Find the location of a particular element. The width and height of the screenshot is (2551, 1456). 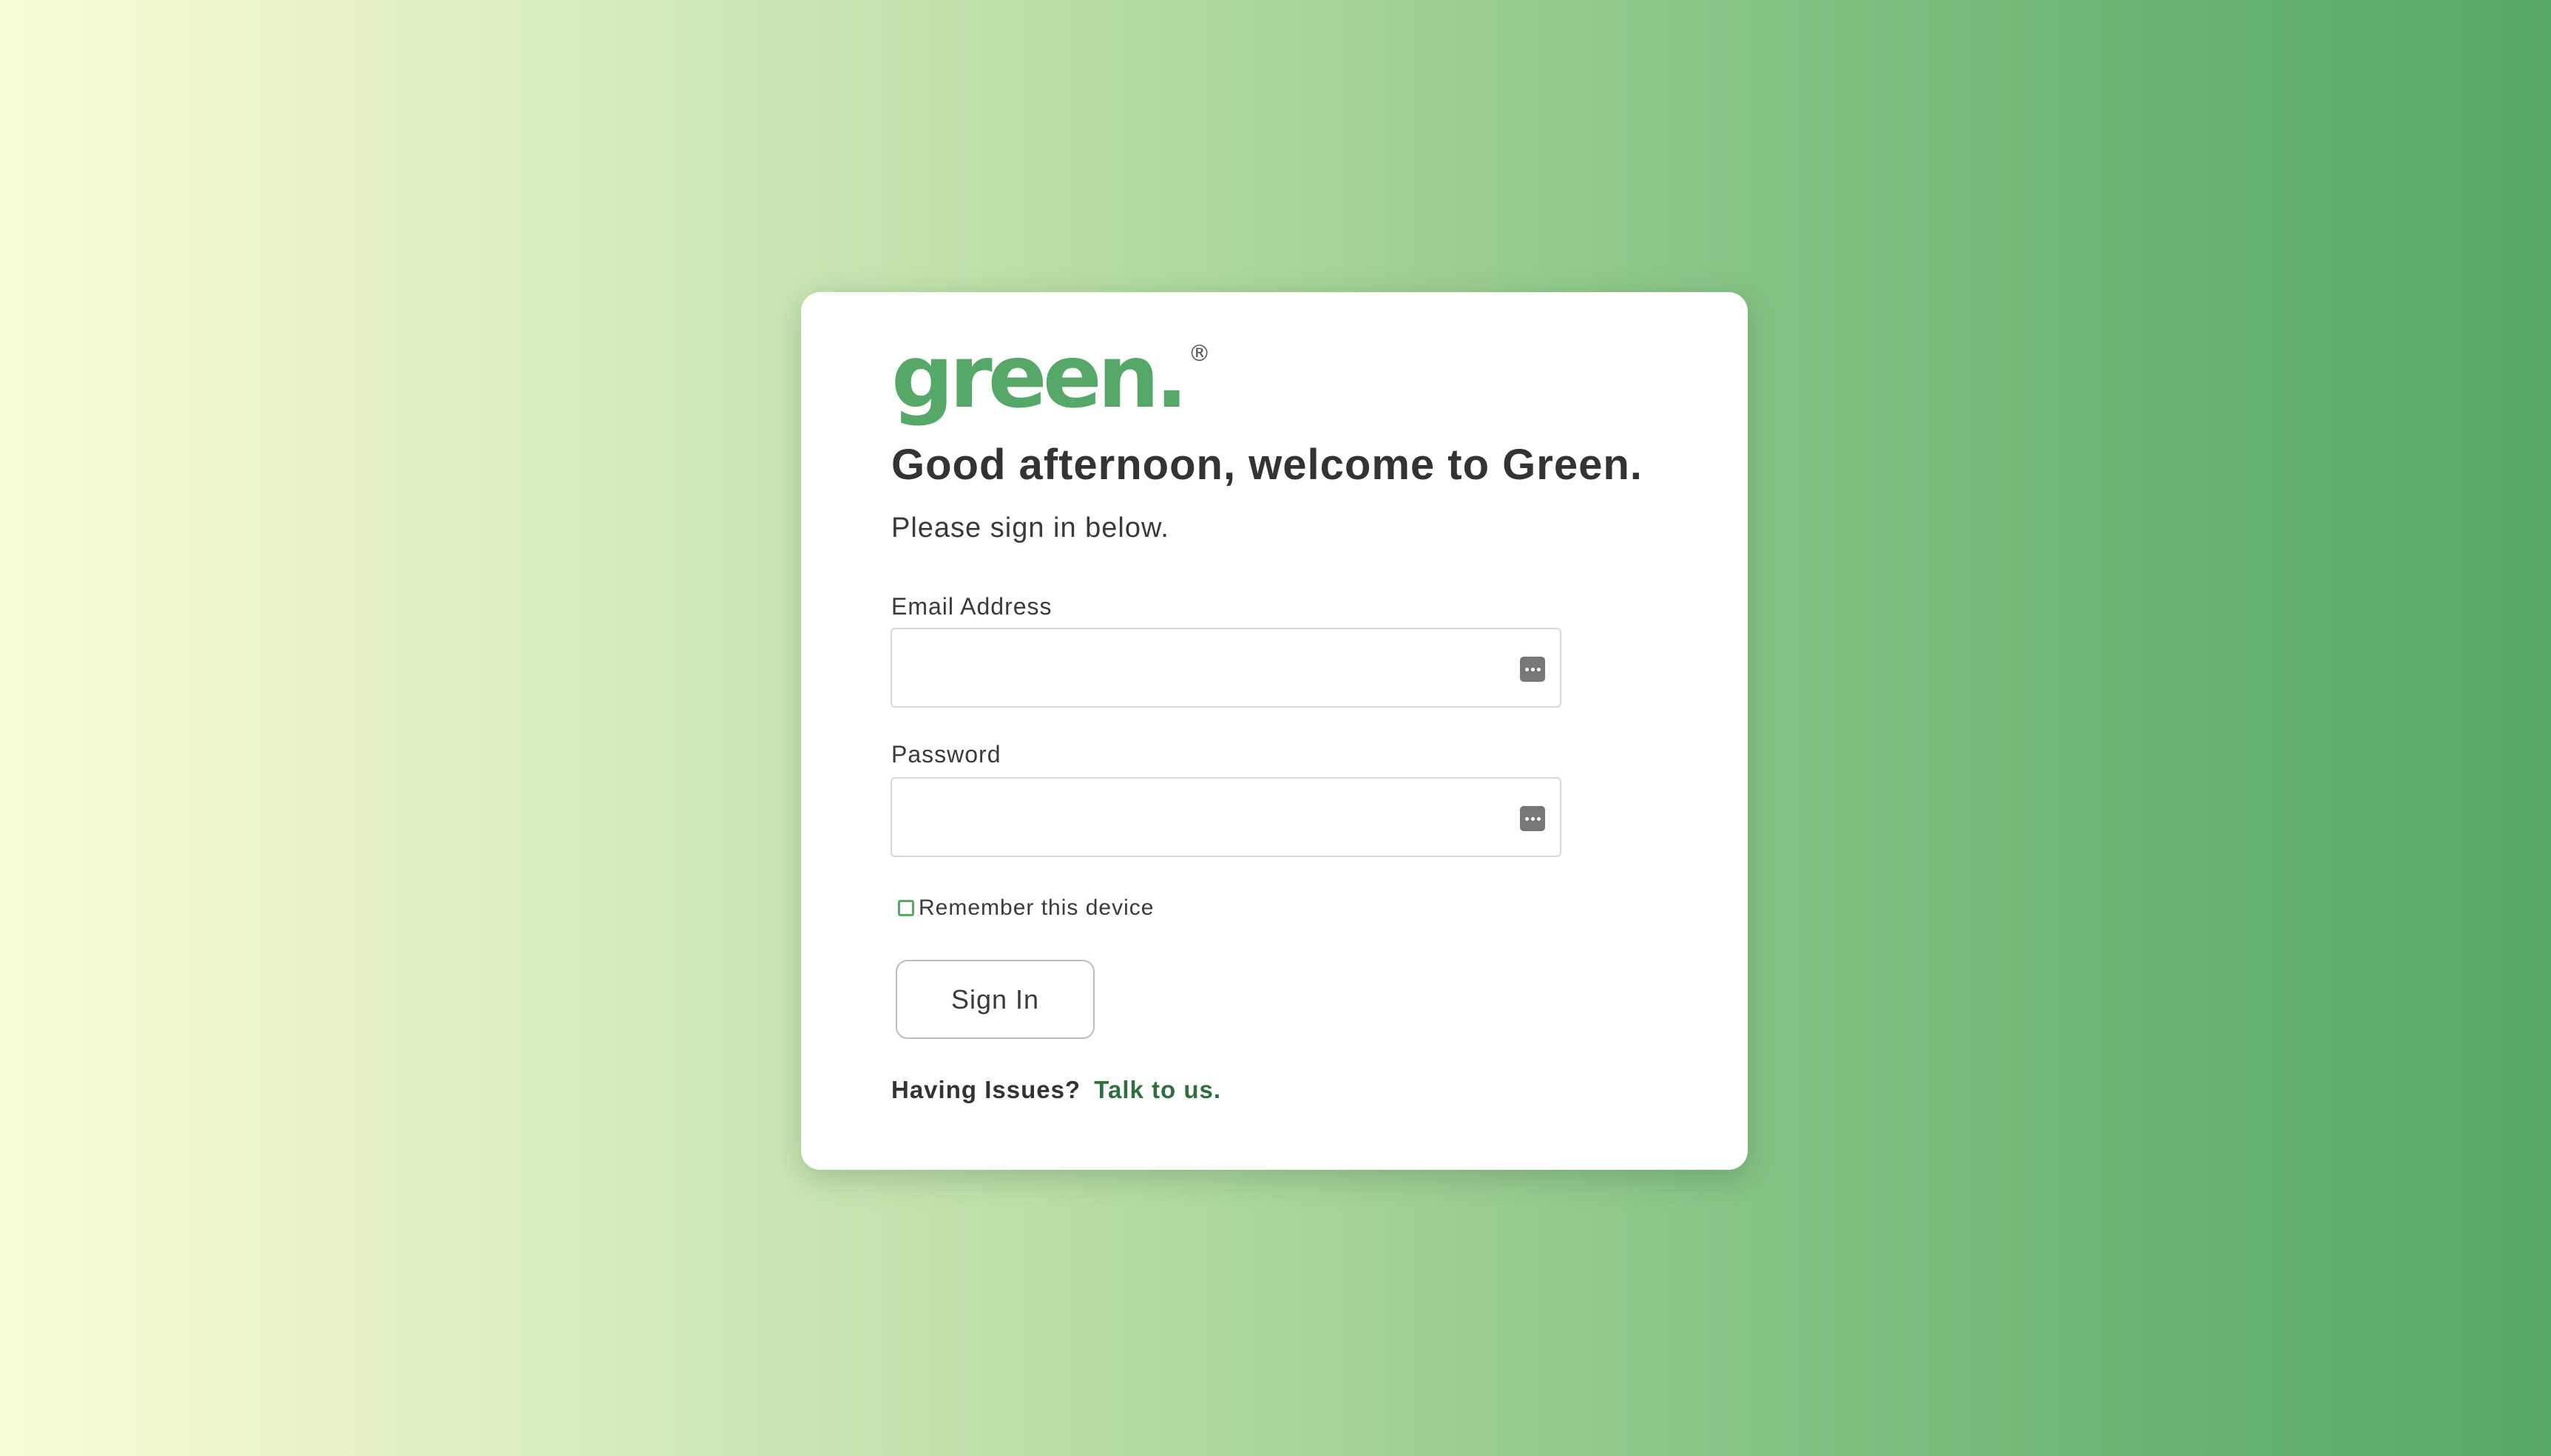

help-line: Having Issues? Talk to us. is located at coordinates (1056, 1090).